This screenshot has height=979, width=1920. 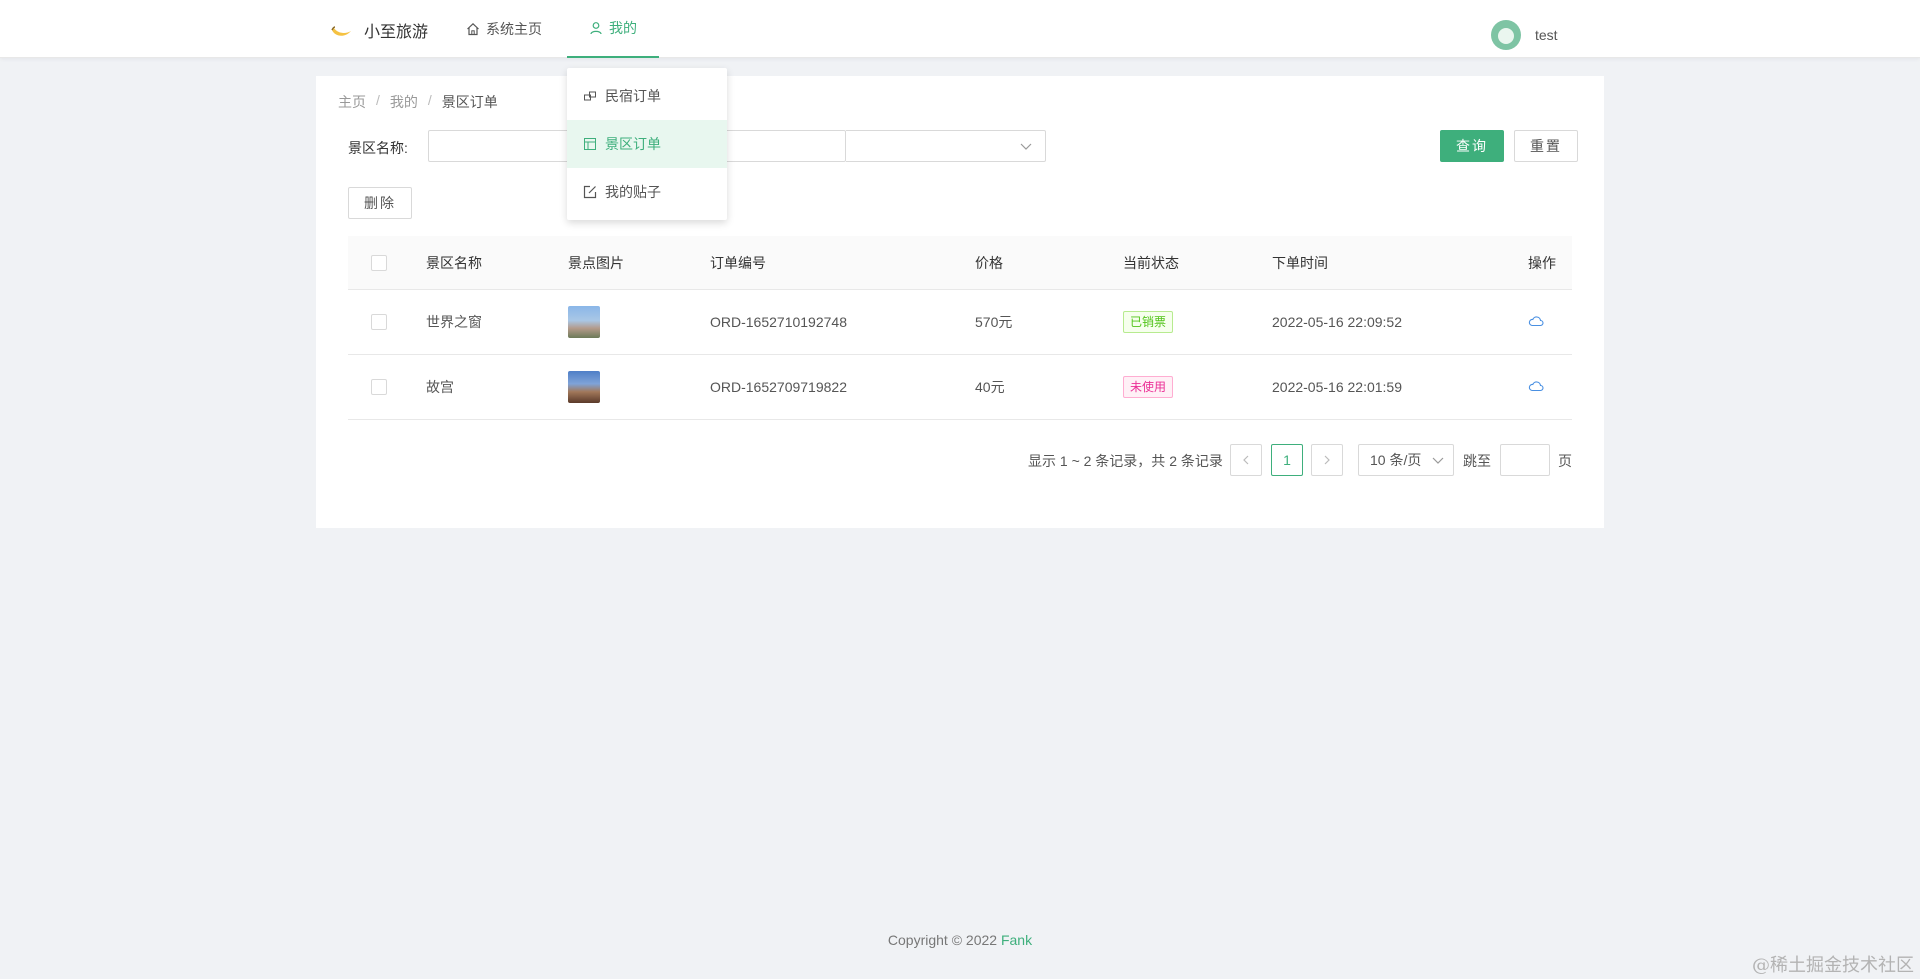 I want to click on scenic-name: 世界之窗, so click(x=454, y=322).